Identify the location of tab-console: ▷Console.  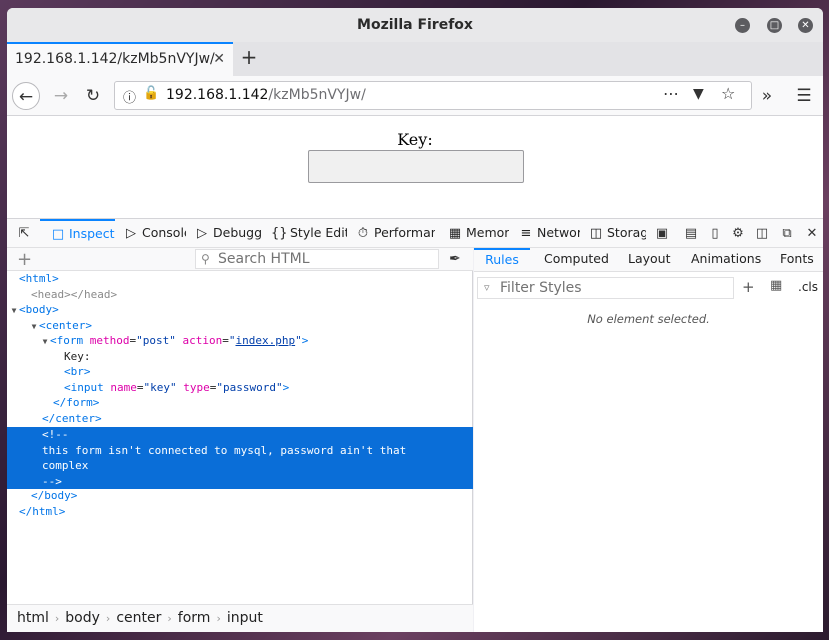
(154, 234).